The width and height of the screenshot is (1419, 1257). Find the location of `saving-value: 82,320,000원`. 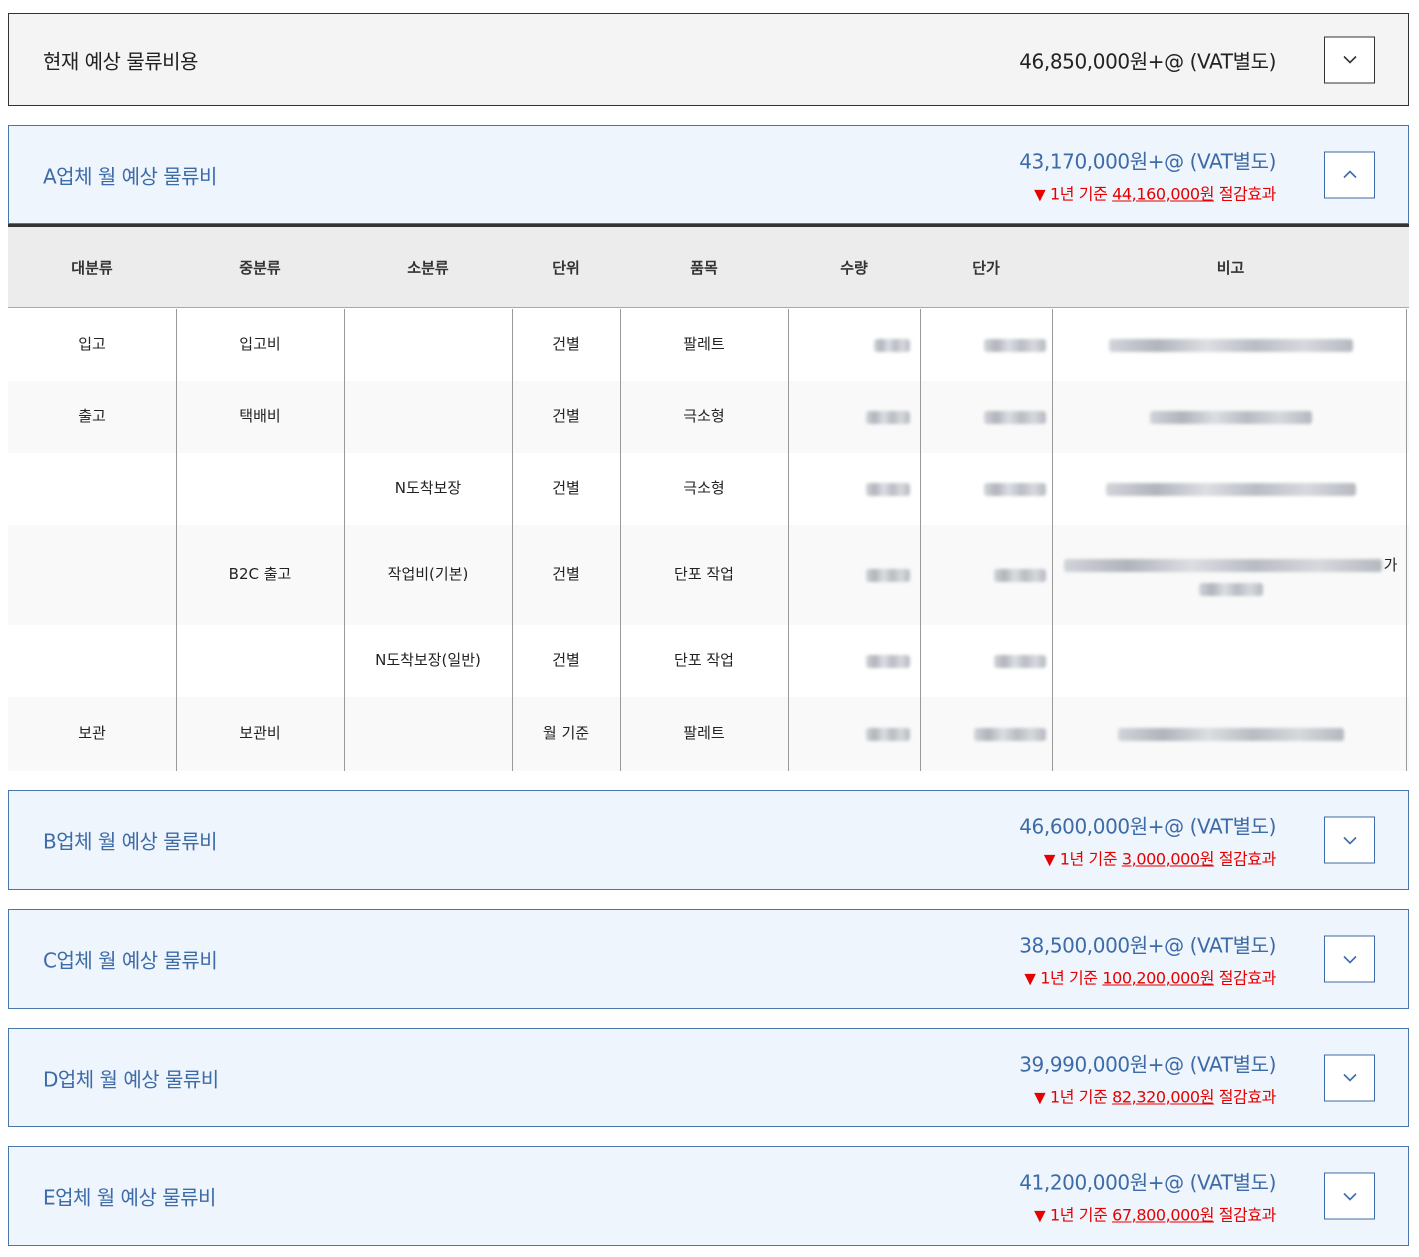

saving-value: 82,320,000원 is located at coordinates (1163, 1096).